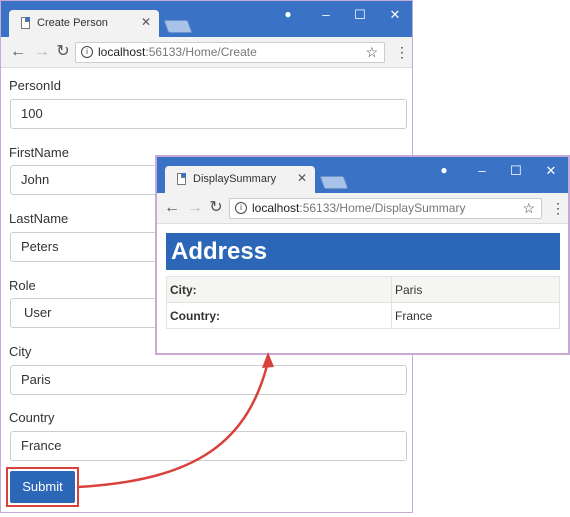 The image size is (570, 517). What do you see at coordinates (208, 380) in the screenshot?
I see `city-input: Paris` at bounding box center [208, 380].